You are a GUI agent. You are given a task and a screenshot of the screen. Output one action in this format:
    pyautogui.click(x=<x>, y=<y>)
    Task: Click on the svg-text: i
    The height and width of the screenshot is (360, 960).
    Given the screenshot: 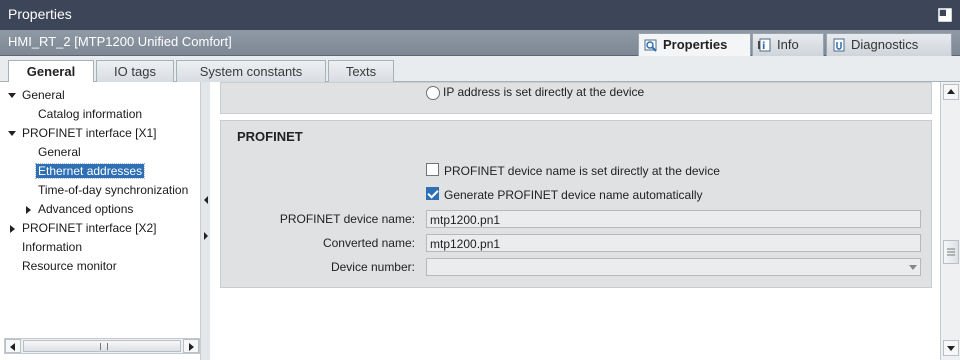 What is the action you would take?
    pyautogui.click(x=763, y=46)
    